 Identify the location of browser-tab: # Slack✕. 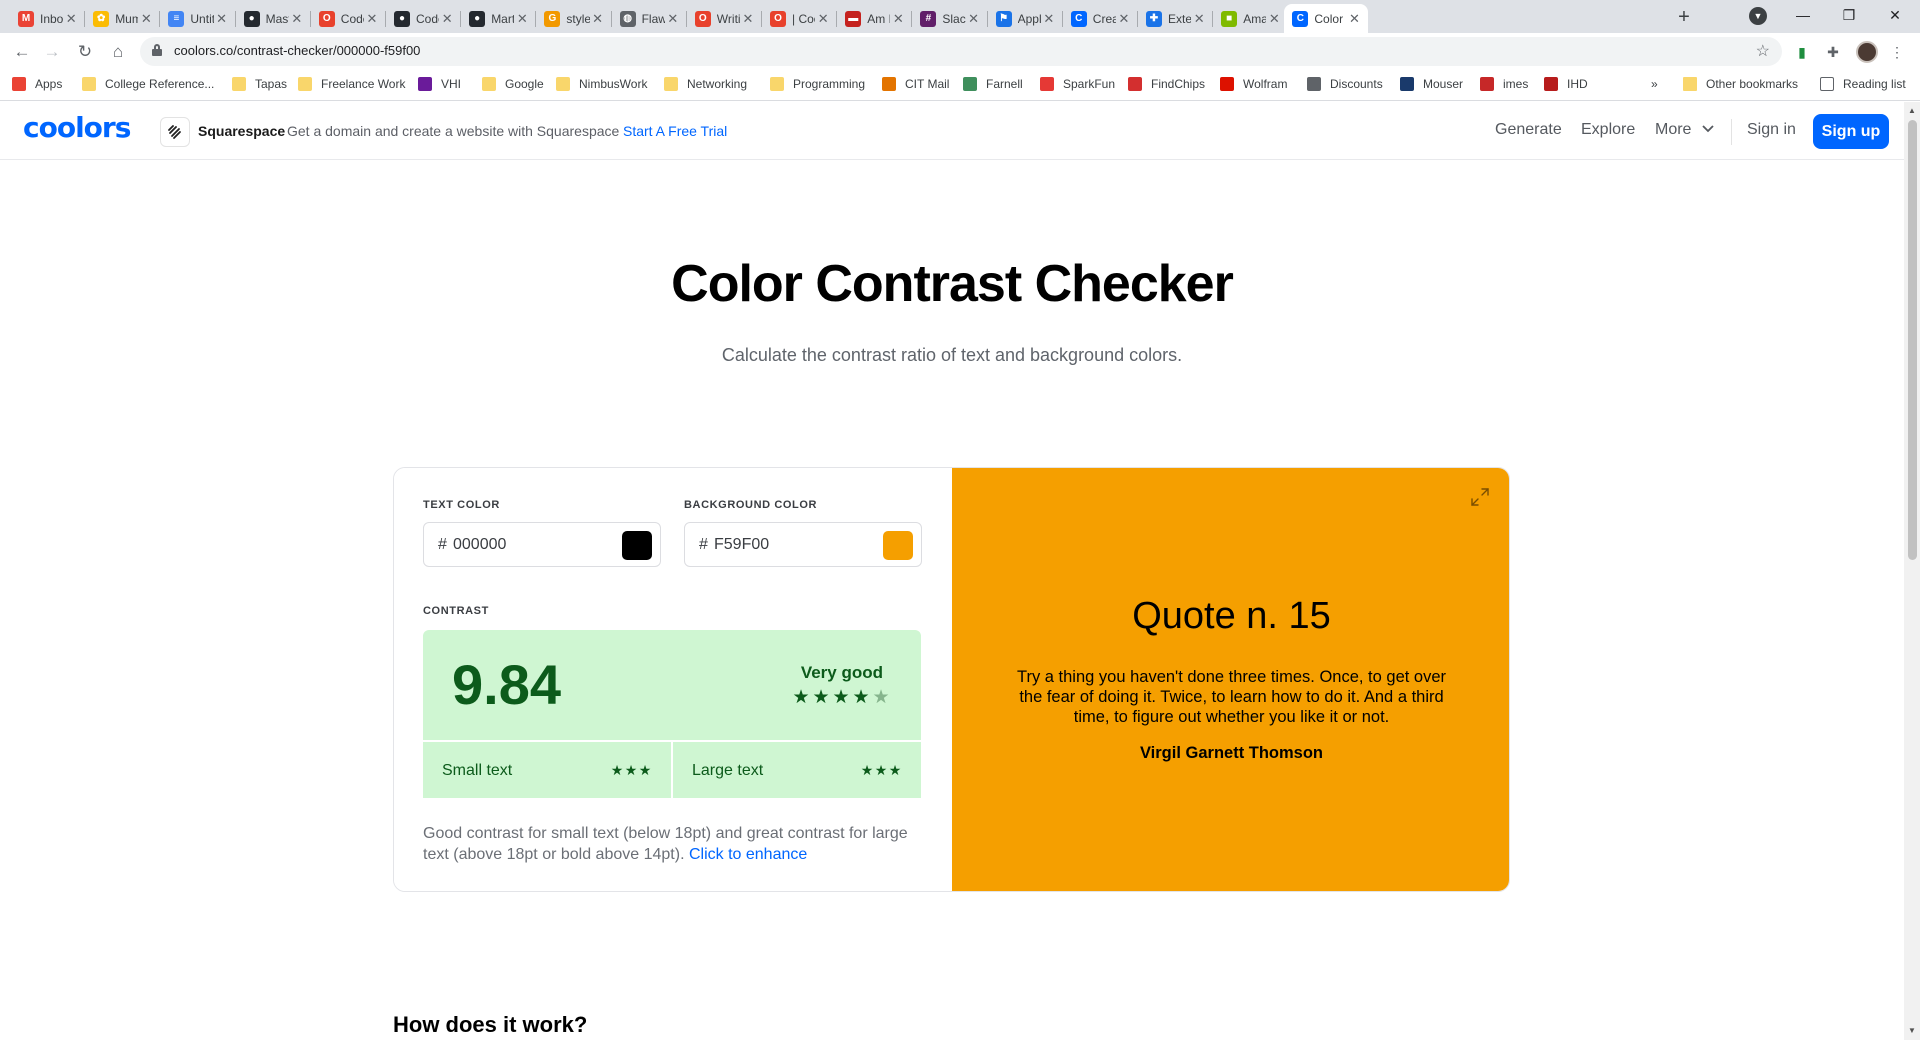
(950, 18).